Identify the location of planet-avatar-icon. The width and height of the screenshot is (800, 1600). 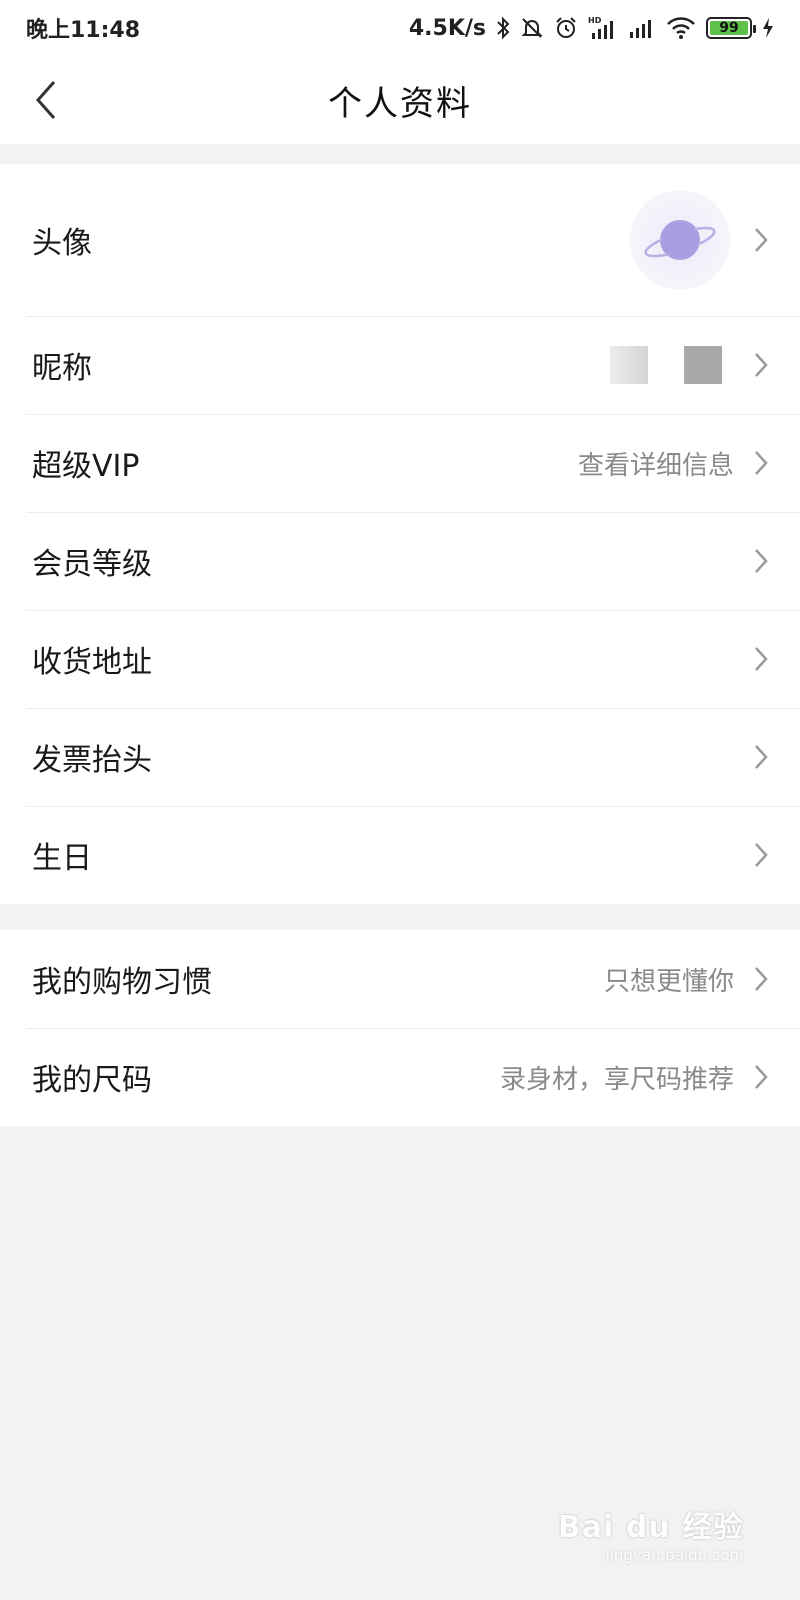
(680, 240).